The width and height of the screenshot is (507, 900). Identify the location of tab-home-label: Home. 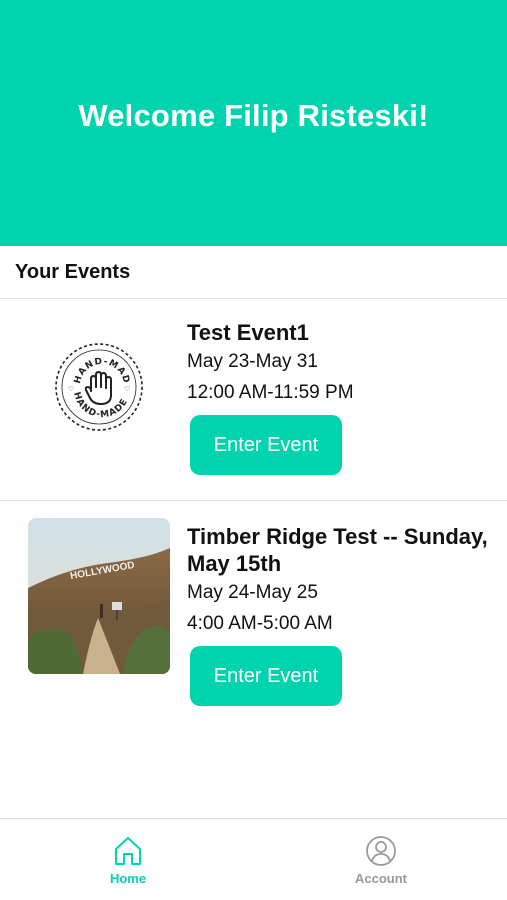
(128, 878).